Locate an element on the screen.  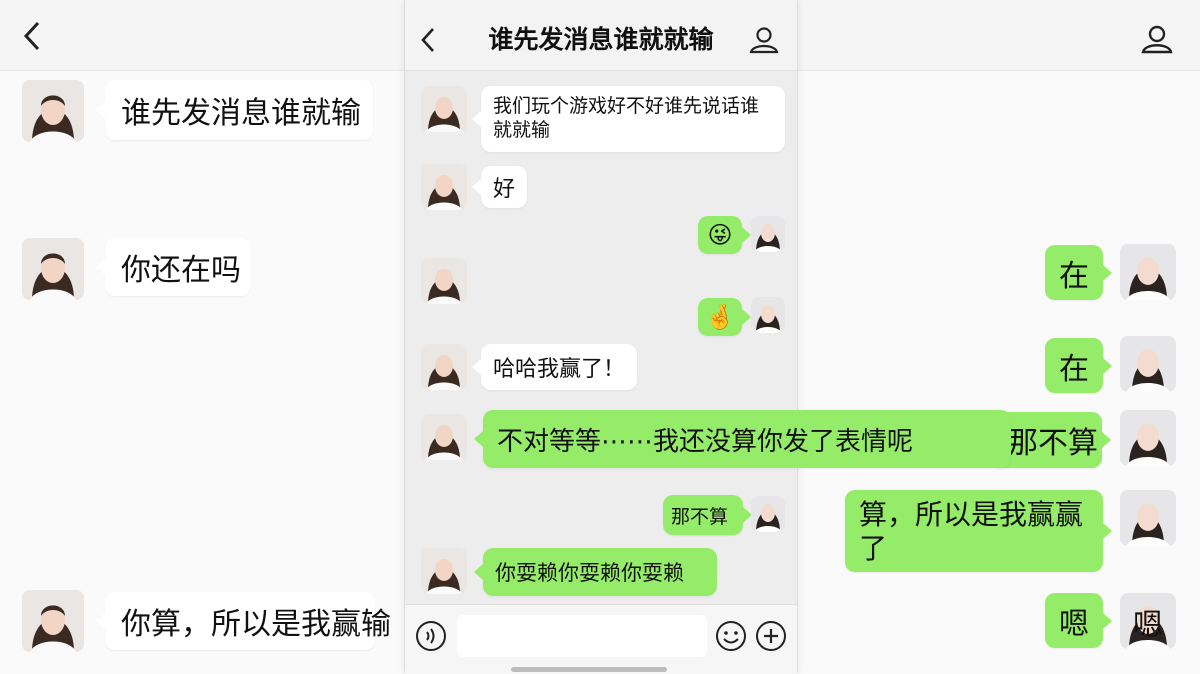
back-chevron-icon is located at coordinates (32, 39).